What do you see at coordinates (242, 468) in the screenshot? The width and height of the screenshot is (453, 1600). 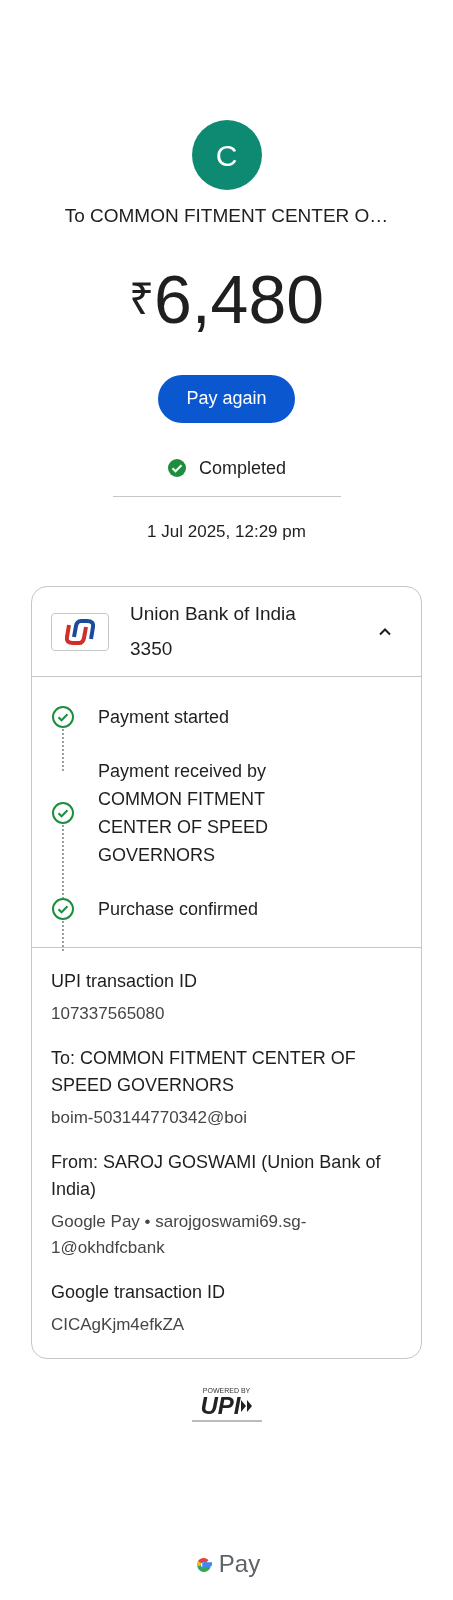 I see `status-text: Completed` at bounding box center [242, 468].